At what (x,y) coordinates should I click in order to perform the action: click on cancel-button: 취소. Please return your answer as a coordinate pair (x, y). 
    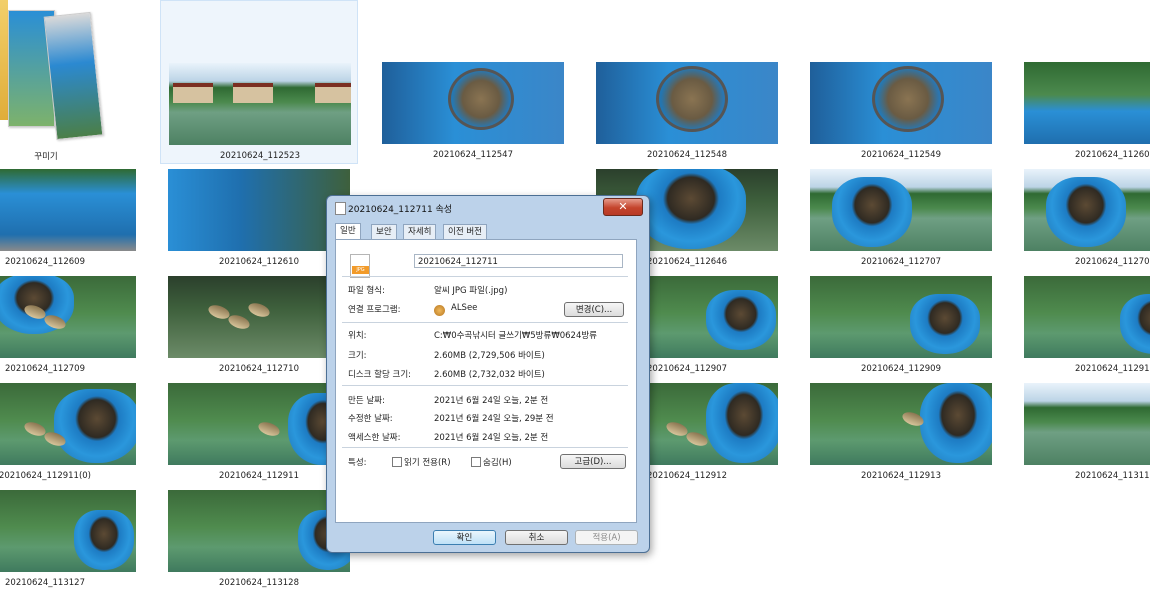
    Looking at the image, I should click on (536, 537).